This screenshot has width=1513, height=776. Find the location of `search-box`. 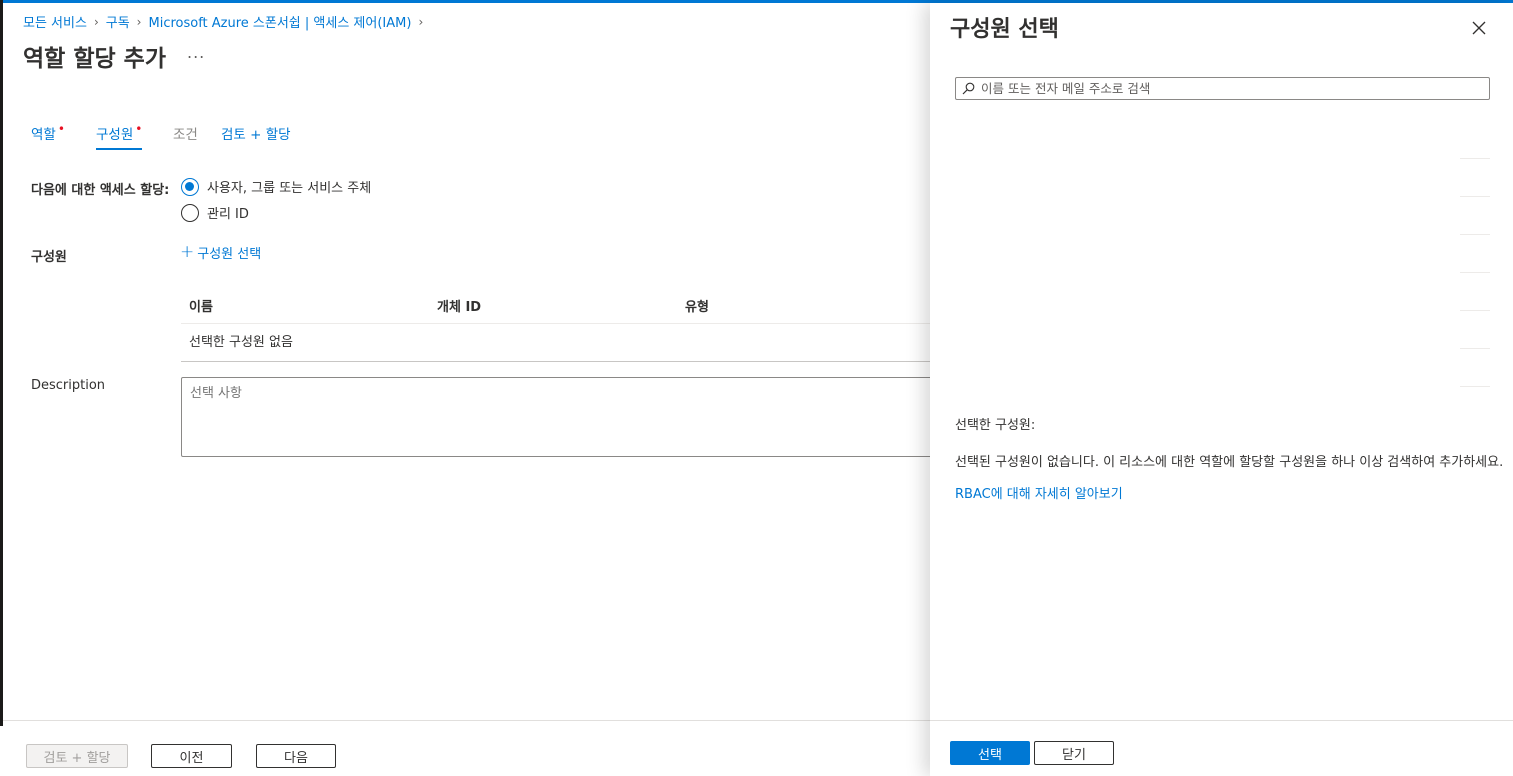

search-box is located at coordinates (1222, 88).